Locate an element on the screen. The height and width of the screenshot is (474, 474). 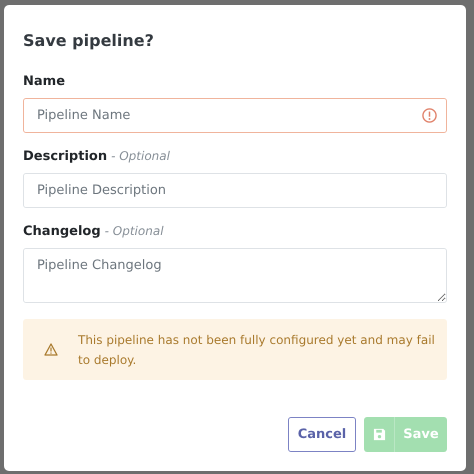
field-label: Description is located at coordinates (65, 156).